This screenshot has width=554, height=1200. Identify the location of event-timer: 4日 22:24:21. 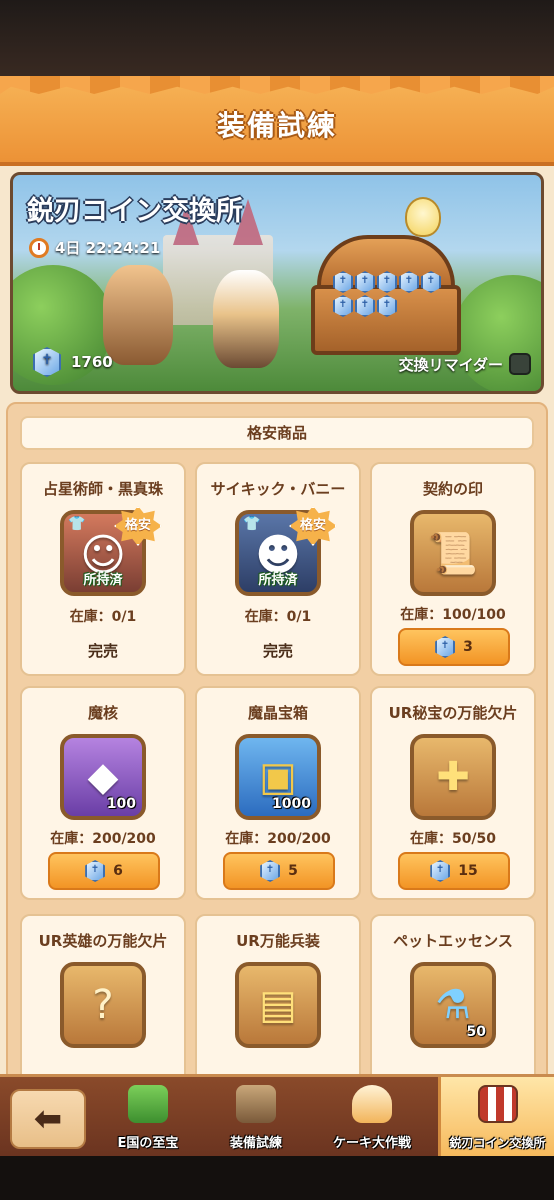
(94, 247).